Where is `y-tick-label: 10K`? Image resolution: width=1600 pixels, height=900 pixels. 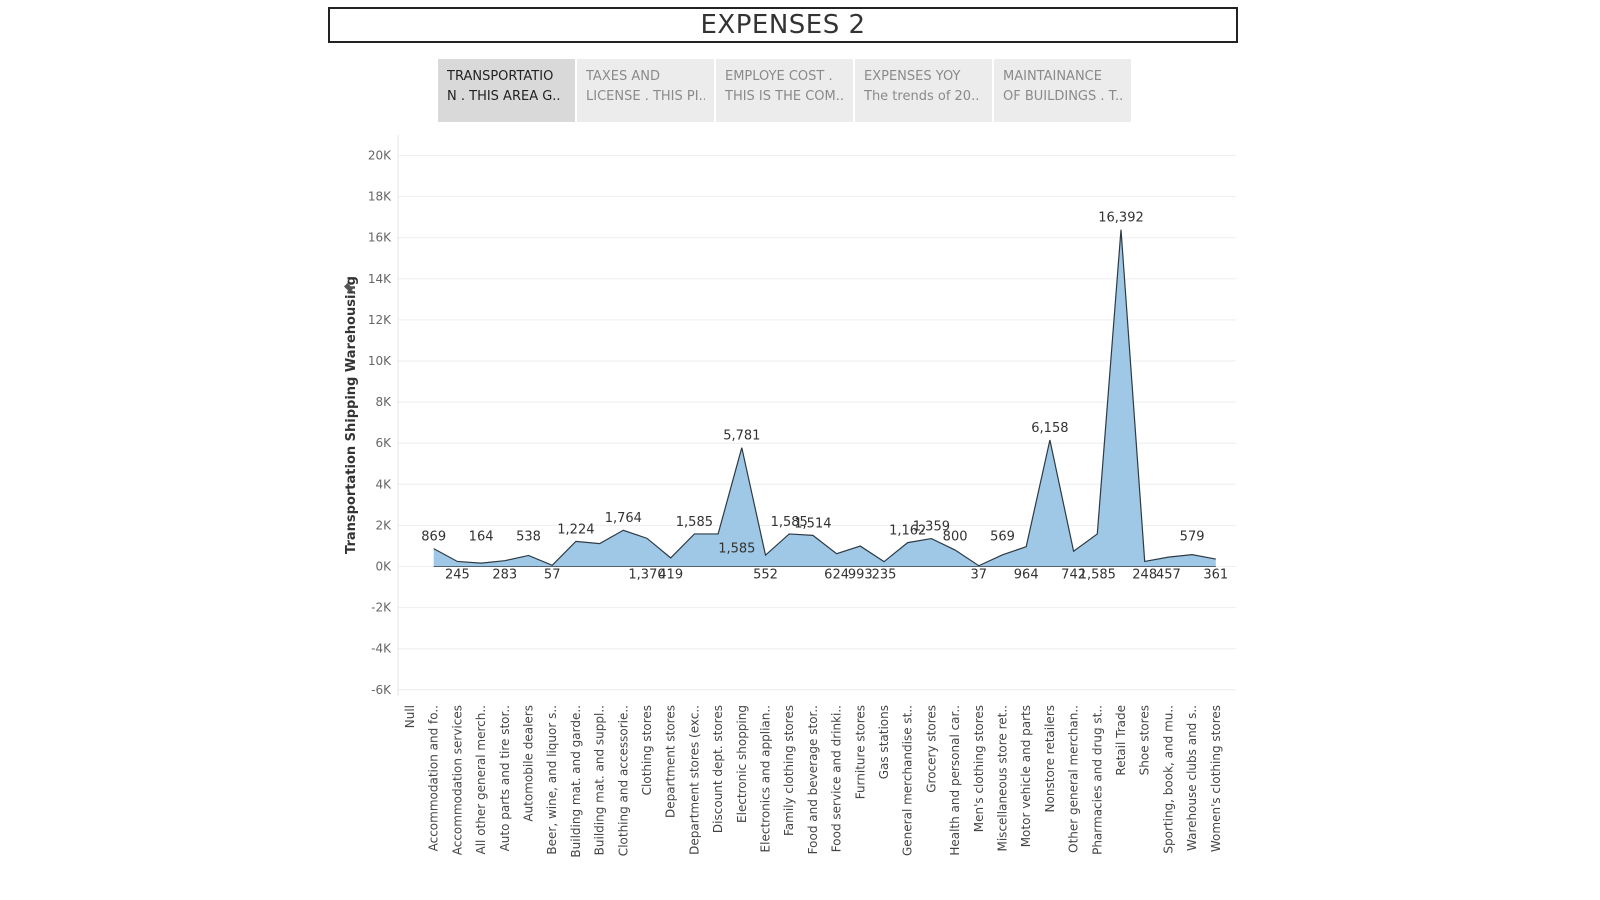 y-tick-label: 10K is located at coordinates (380, 361).